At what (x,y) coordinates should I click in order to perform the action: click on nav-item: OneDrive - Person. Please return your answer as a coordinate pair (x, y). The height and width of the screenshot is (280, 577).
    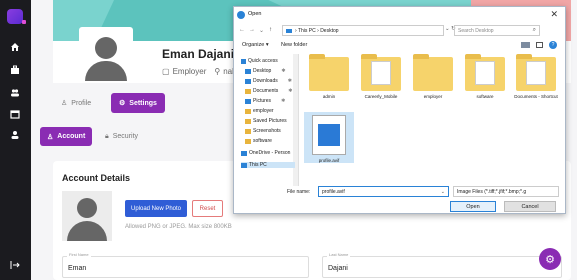
    Looking at the image, I should click on (265, 153).